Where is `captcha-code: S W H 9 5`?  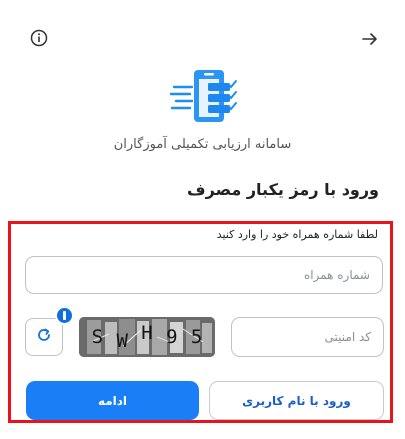 captcha-code: S W H 9 5 is located at coordinates (147, 337).